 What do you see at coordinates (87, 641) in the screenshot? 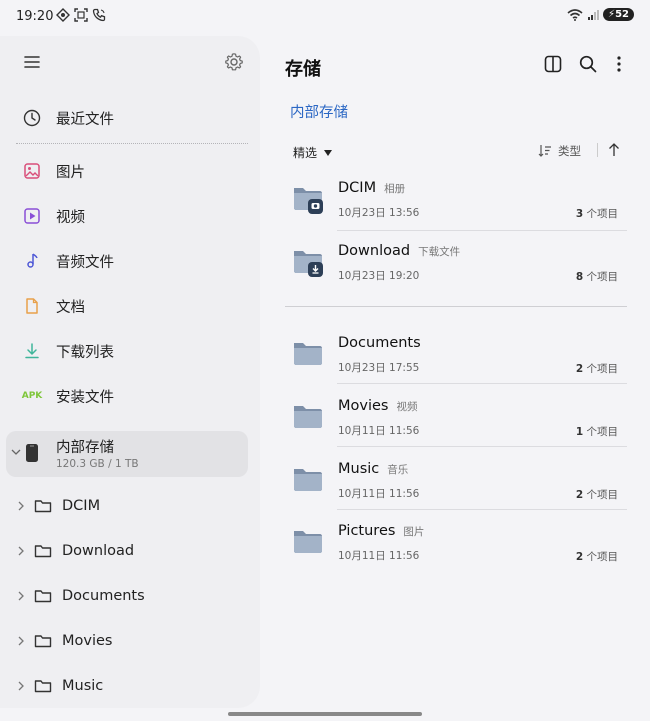
I see `tree-item-label: Movies` at bounding box center [87, 641].